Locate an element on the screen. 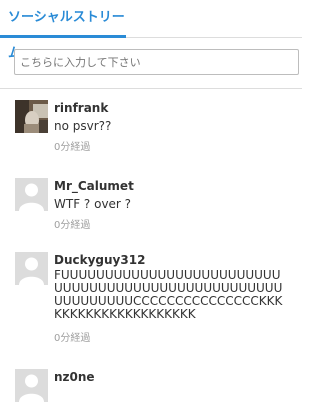 The width and height of the screenshot is (320, 402). tab-bar: ソーシャルストリーム is located at coordinates (151, 30).